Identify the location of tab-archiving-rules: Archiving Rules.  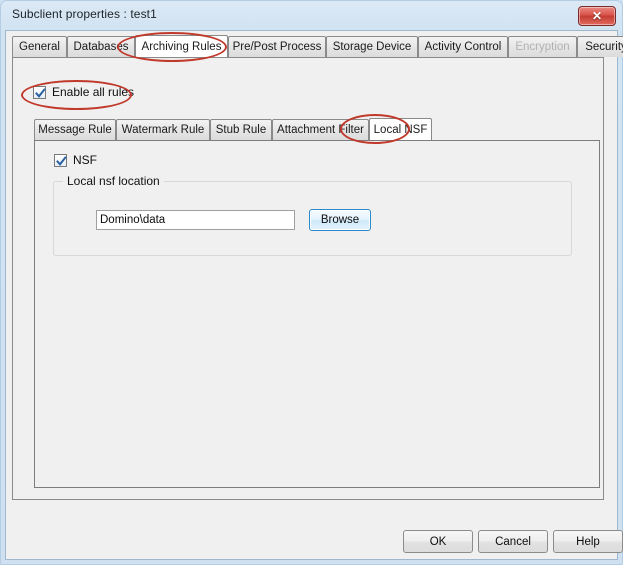
(181, 46).